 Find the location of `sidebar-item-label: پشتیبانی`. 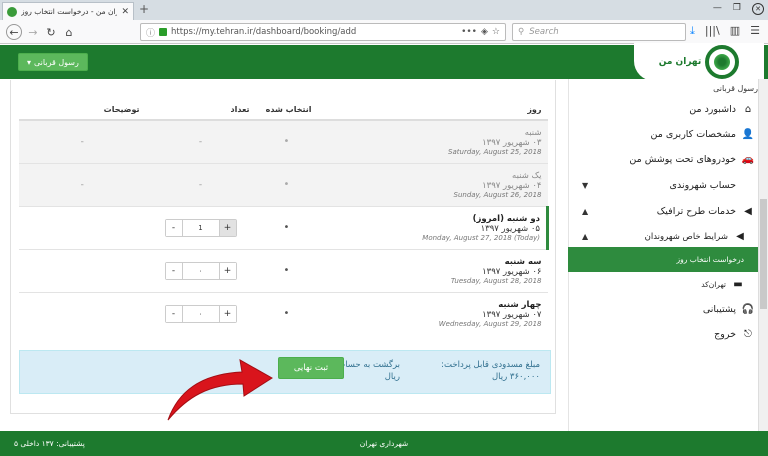

sidebar-item-label: پشتیبانی is located at coordinates (719, 309).